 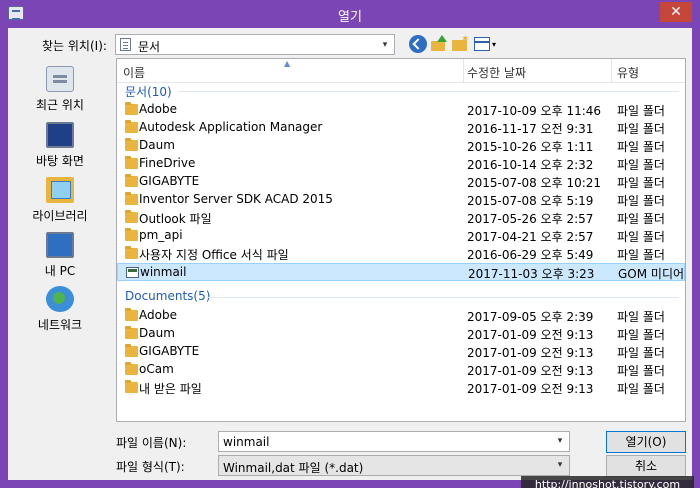 What do you see at coordinates (134, 72) in the screenshot?
I see `column-name: 이름` at bounding box center [134, 72].